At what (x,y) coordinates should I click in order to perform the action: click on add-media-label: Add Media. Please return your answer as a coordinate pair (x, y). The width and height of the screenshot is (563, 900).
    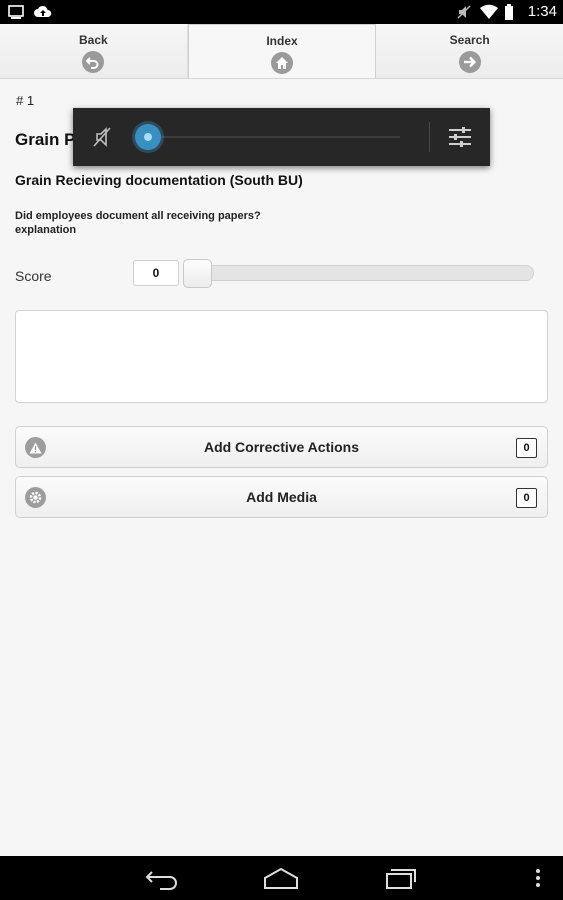
    Looking at the image, I should click on (281, 497).